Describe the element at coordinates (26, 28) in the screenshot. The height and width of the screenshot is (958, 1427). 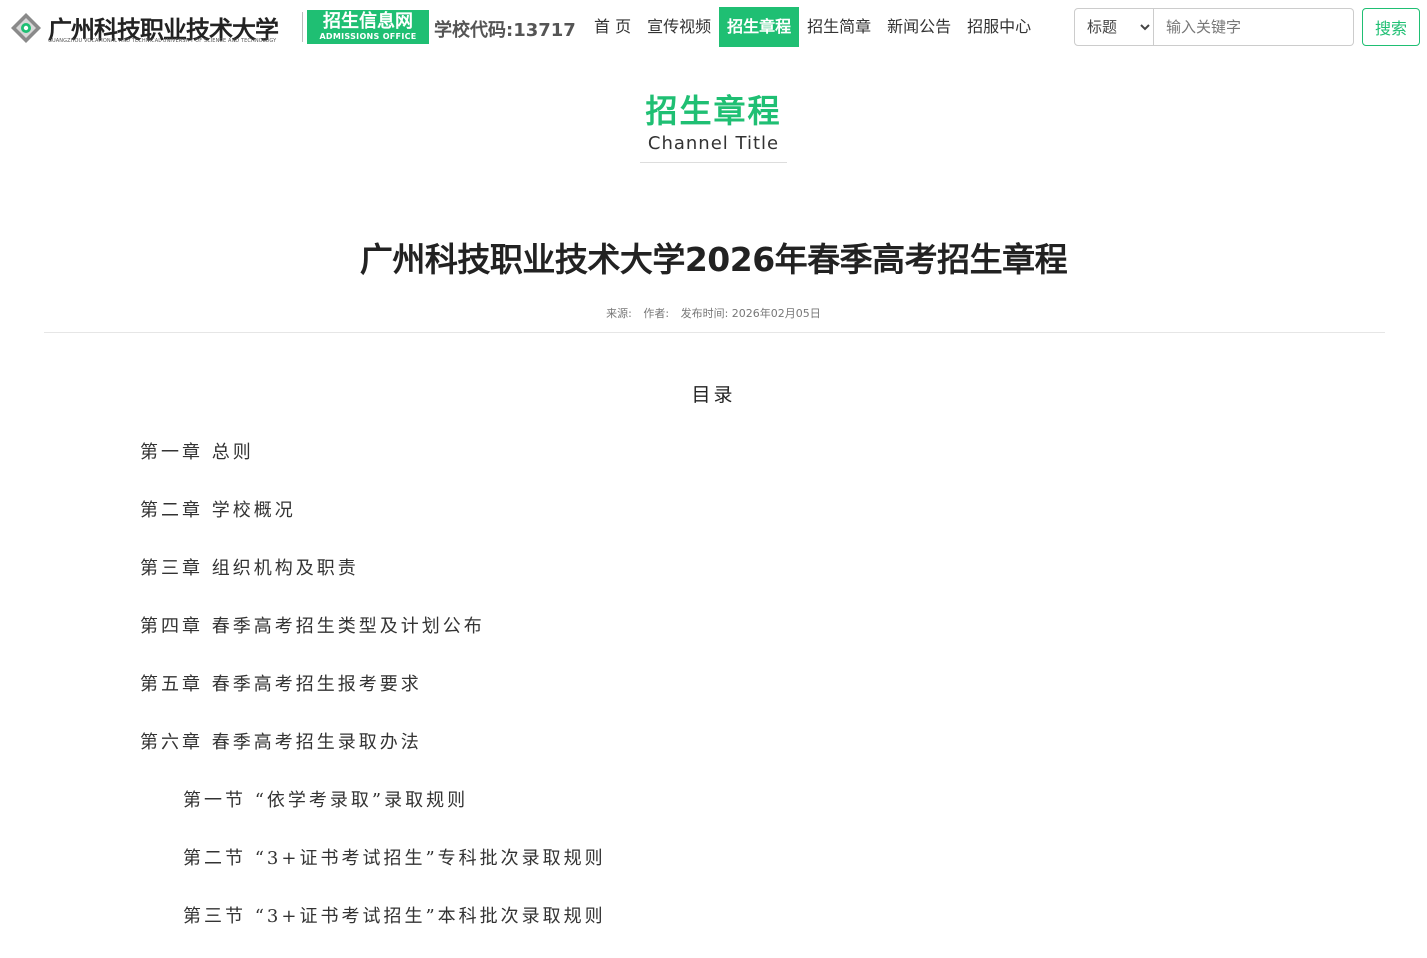
I see `school-emblem-icon` at that location.